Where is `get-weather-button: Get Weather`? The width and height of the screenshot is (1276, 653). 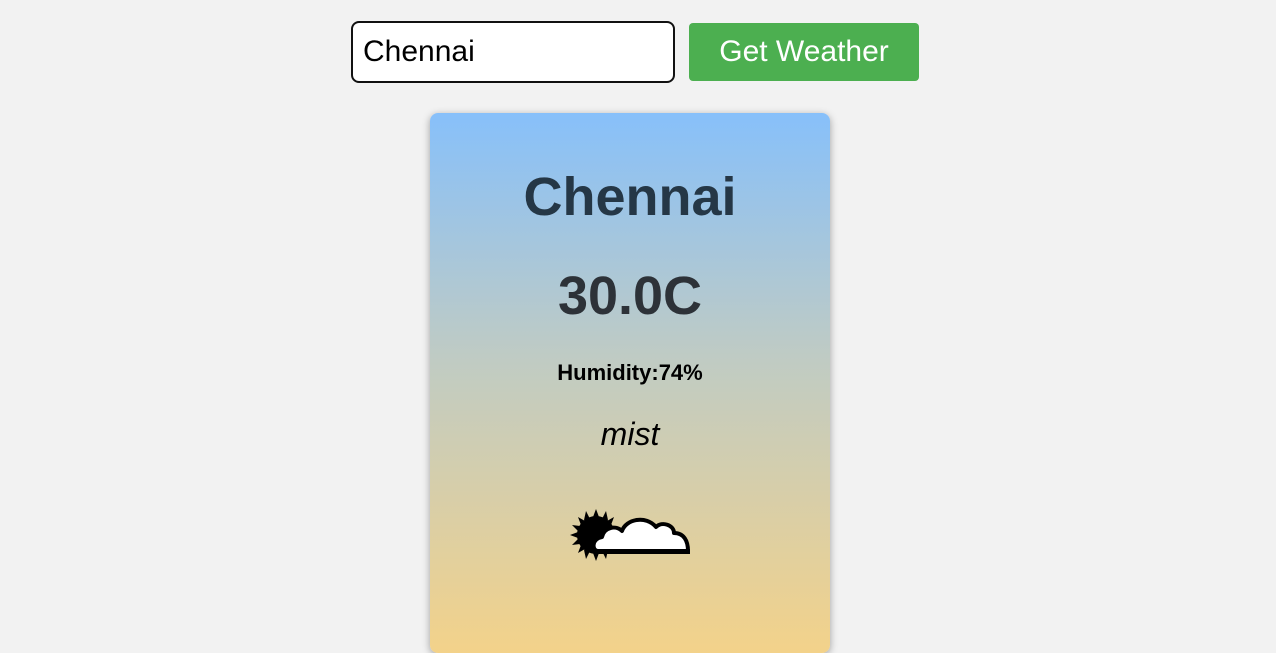
get-weather-button: Get Weather is located at coordinates (804, 52).